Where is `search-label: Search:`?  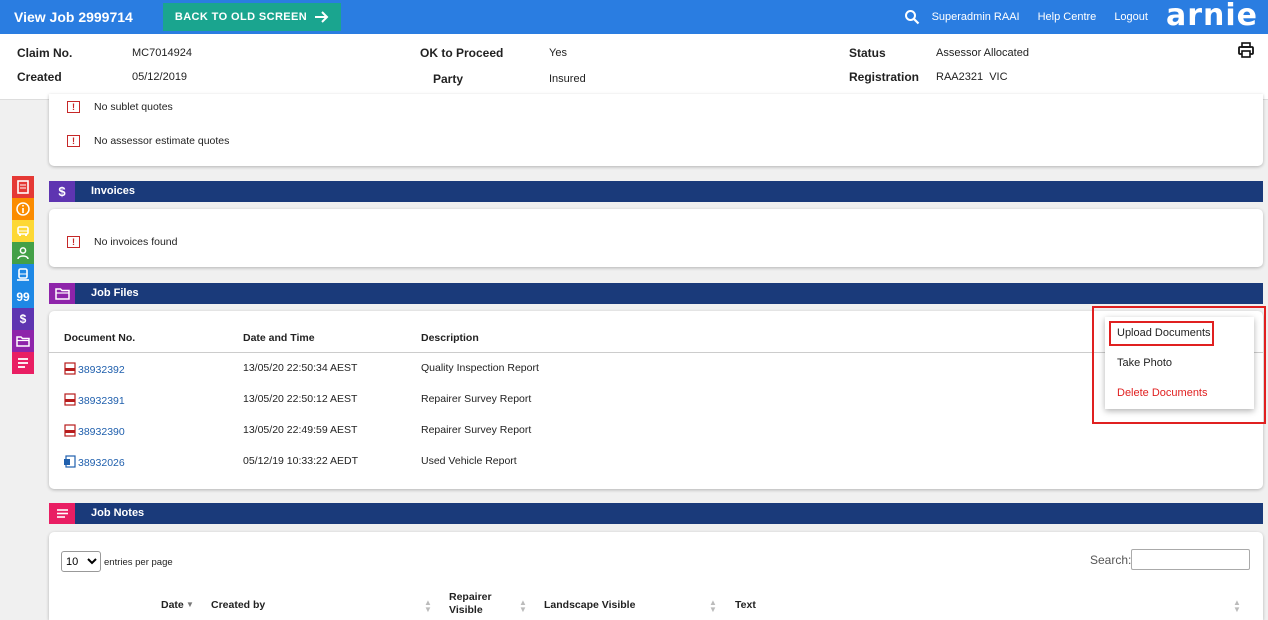
search-label: Search: is located at coordinates (1111, 560).